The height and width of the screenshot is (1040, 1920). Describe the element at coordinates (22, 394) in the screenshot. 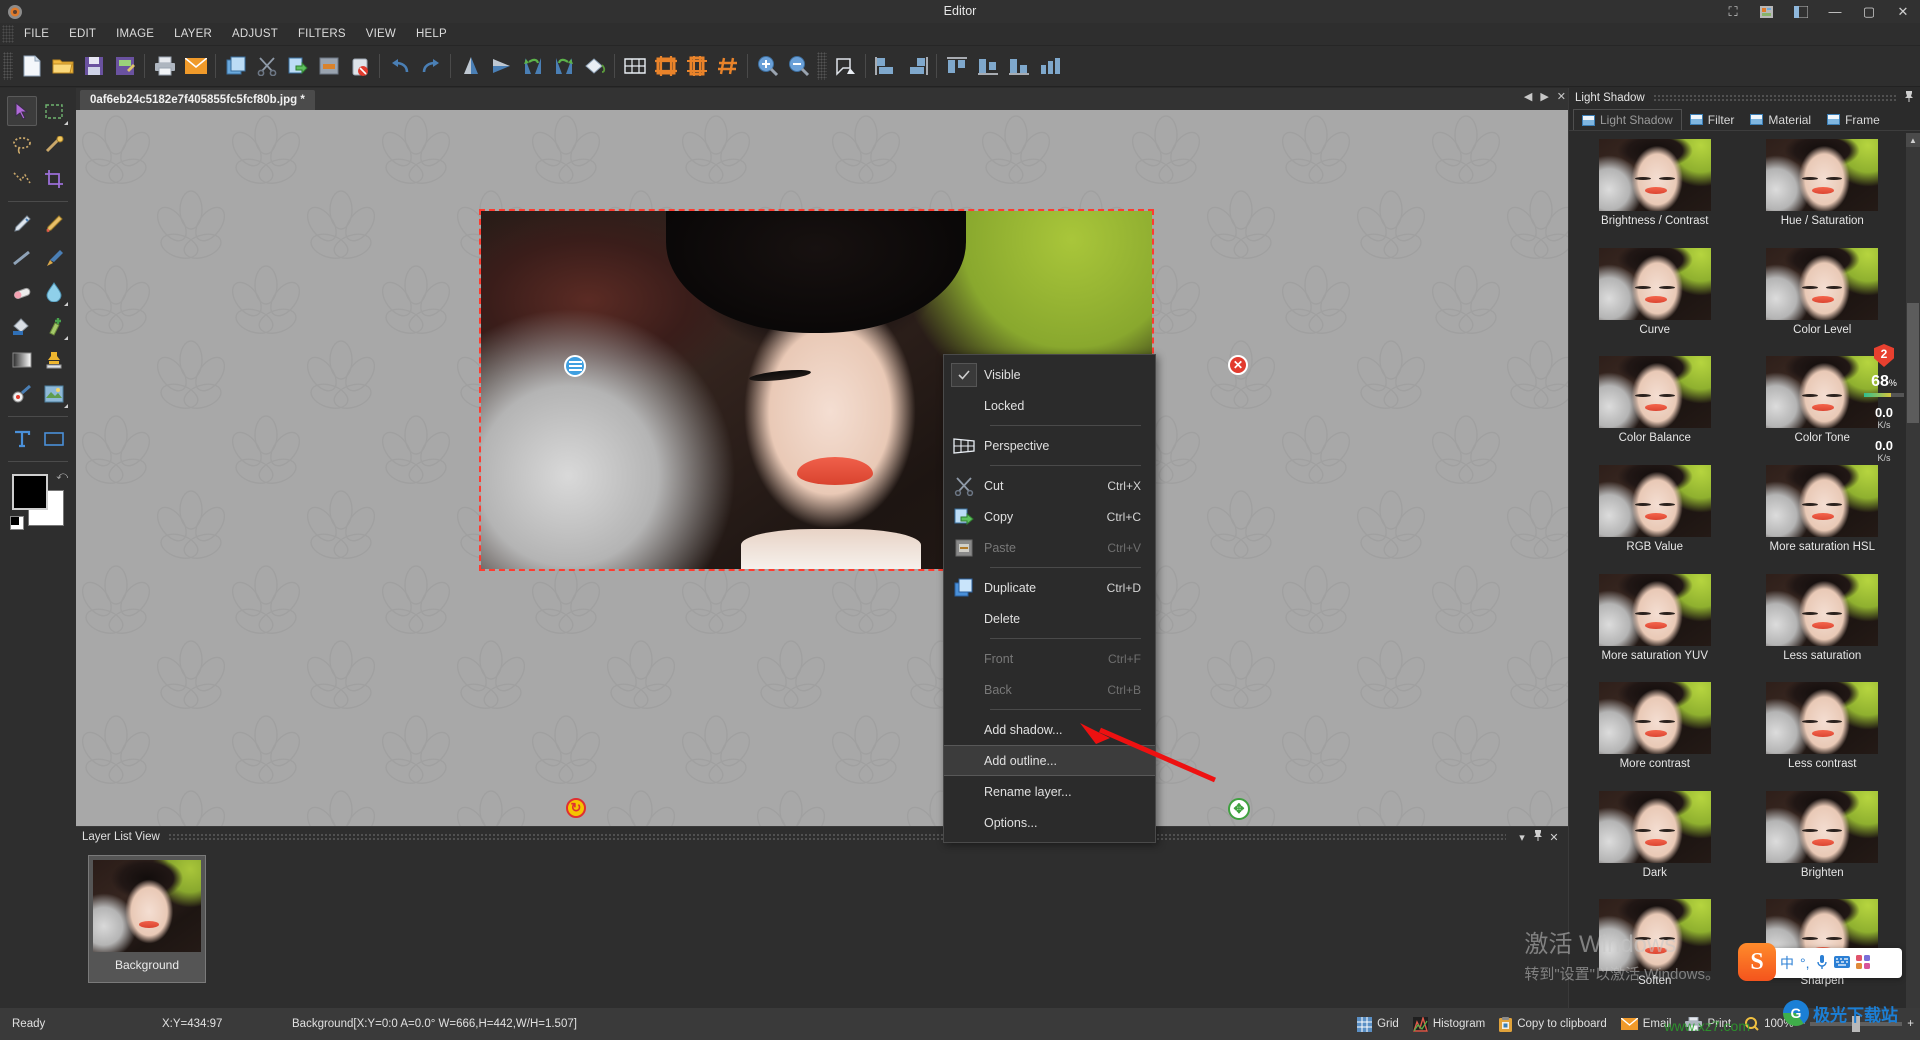

I see `color-picker-icon` at that location.